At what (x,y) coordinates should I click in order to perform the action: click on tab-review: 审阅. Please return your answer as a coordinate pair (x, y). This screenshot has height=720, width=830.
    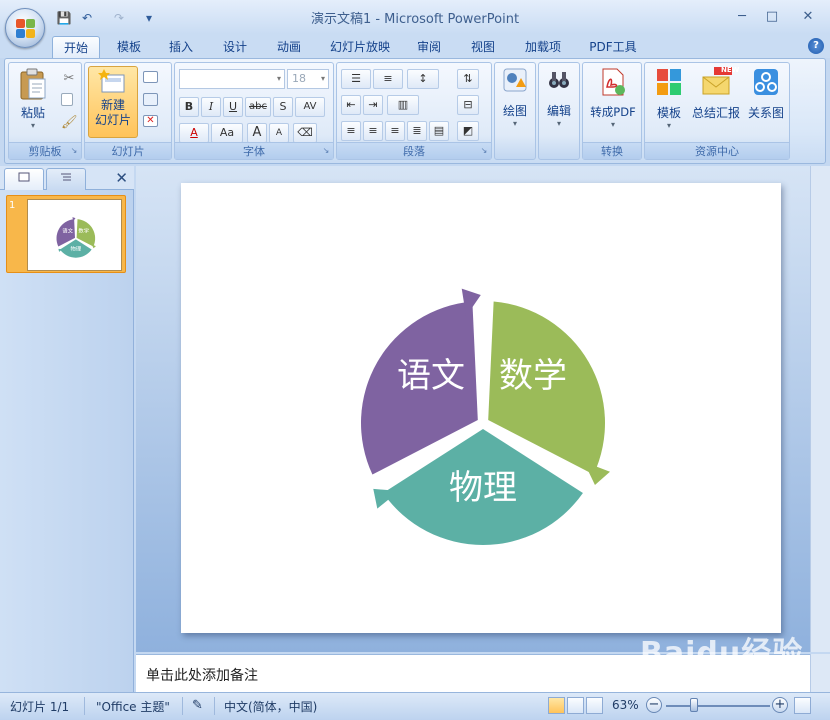
    Looking at the image, I should click on (429, 47).